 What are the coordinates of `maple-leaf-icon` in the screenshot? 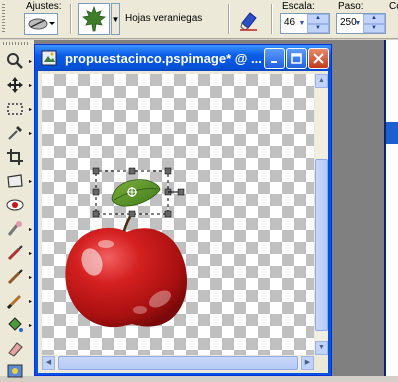 It's located at (94, 18).